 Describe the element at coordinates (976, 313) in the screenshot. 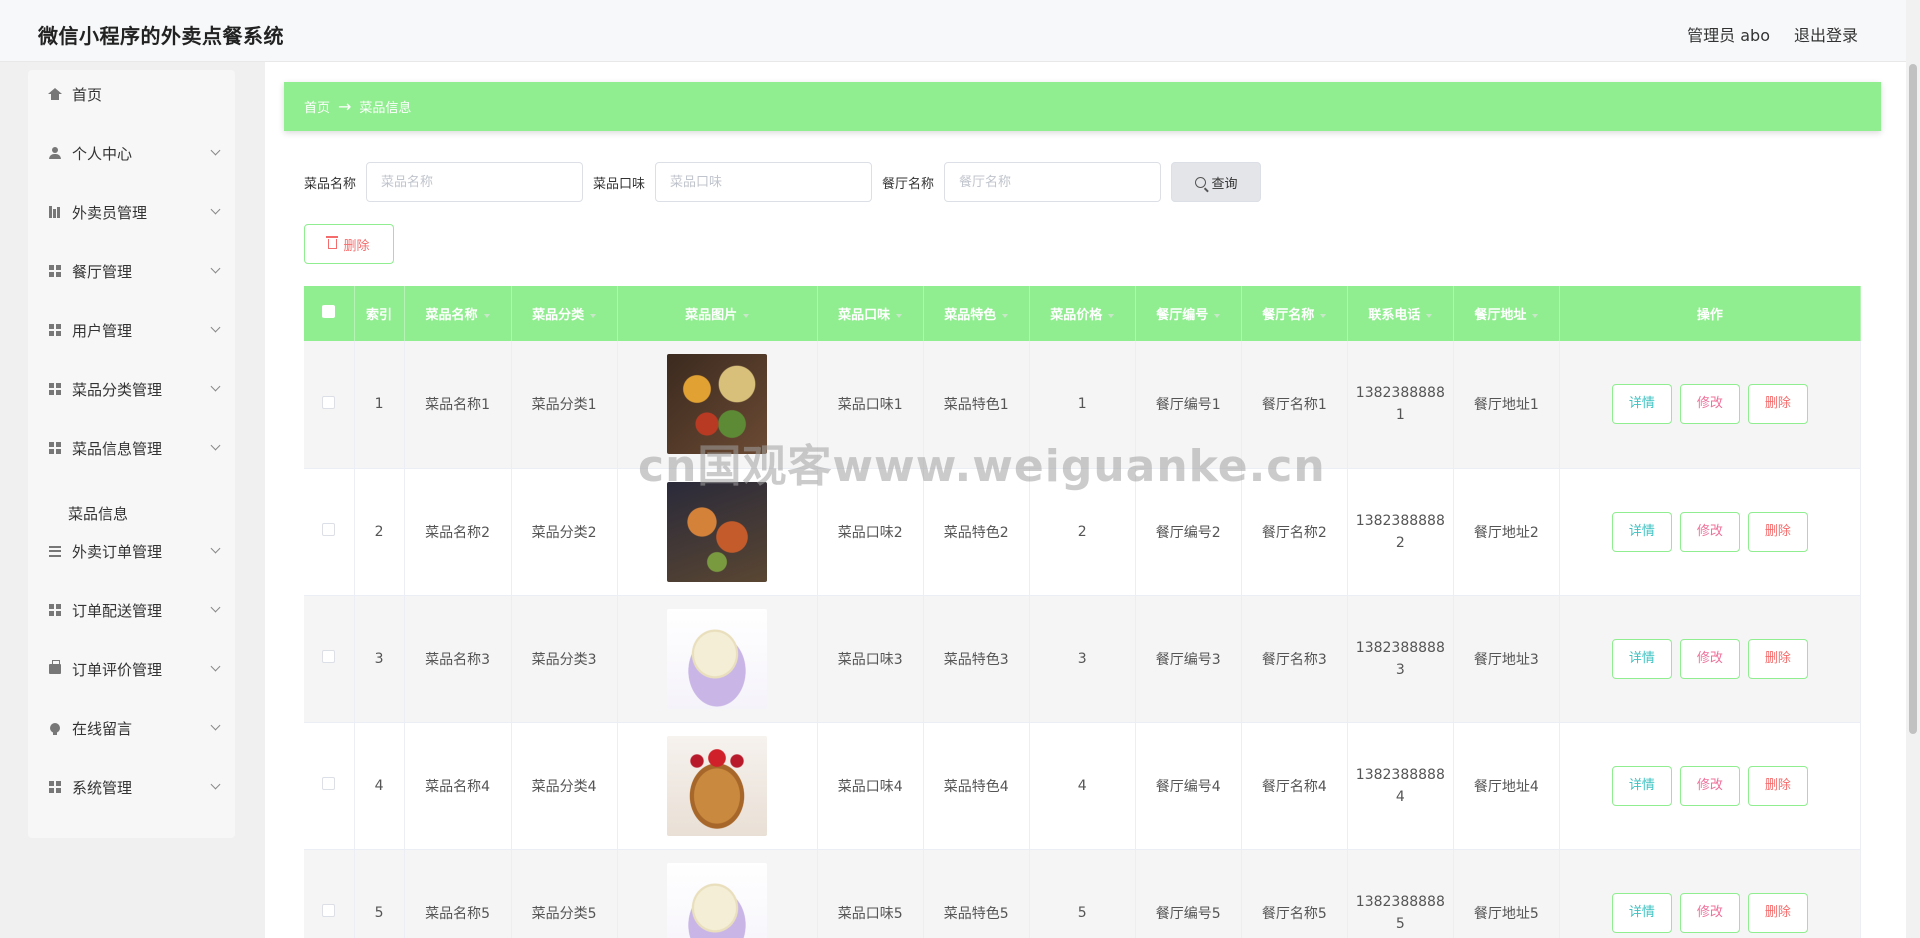

I see `column-header: 菜品特色` at that location.